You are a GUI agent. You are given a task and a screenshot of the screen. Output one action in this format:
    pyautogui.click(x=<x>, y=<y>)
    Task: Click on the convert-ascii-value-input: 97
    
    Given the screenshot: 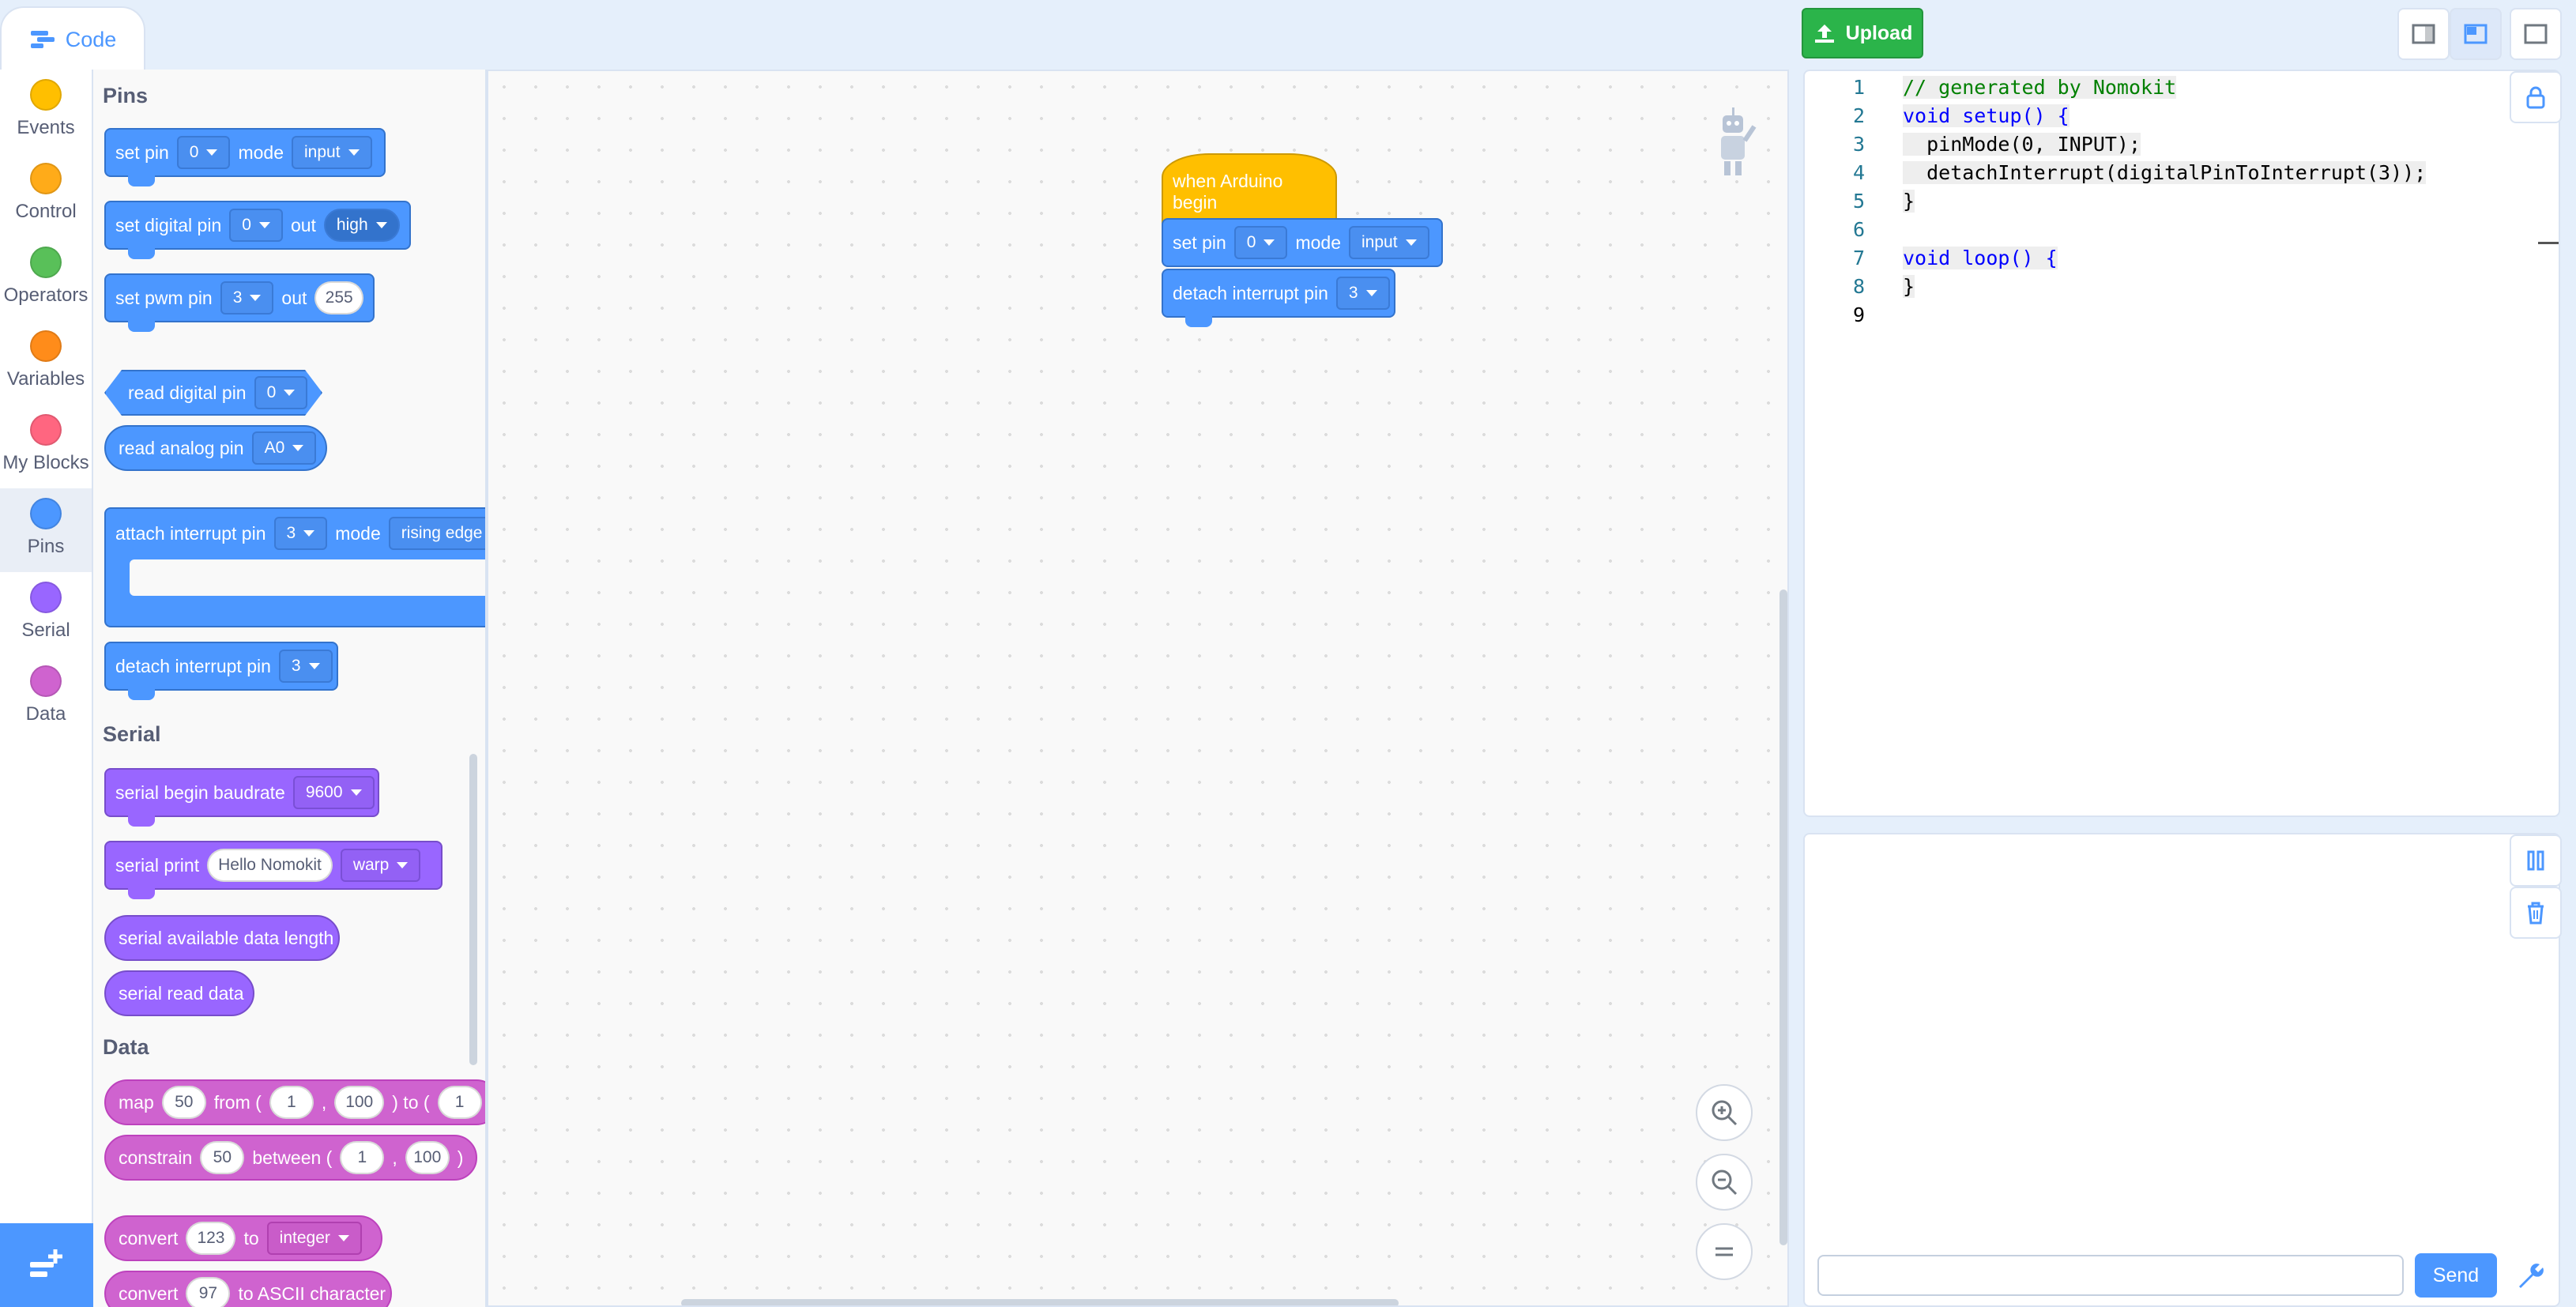 What is the action you would take?
    pyautogui.click(x=208, y=1292)
    